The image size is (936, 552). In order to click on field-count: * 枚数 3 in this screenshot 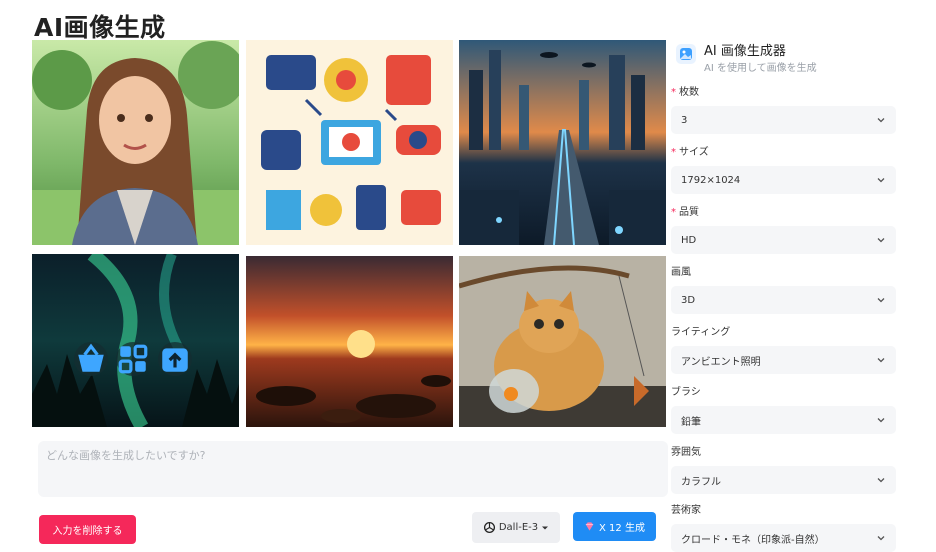, I will do `click(783, 108)`.